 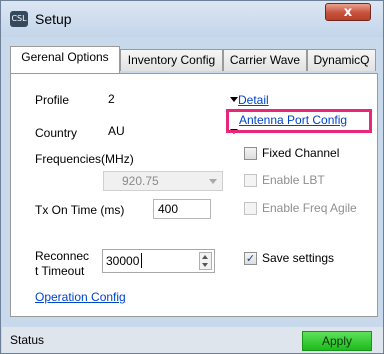 What do you see at coordinates (309, 208) in the screenshot?
I see `enable-freq-agile-label: Enable Freq Agile` at bounding box center [309, 208].